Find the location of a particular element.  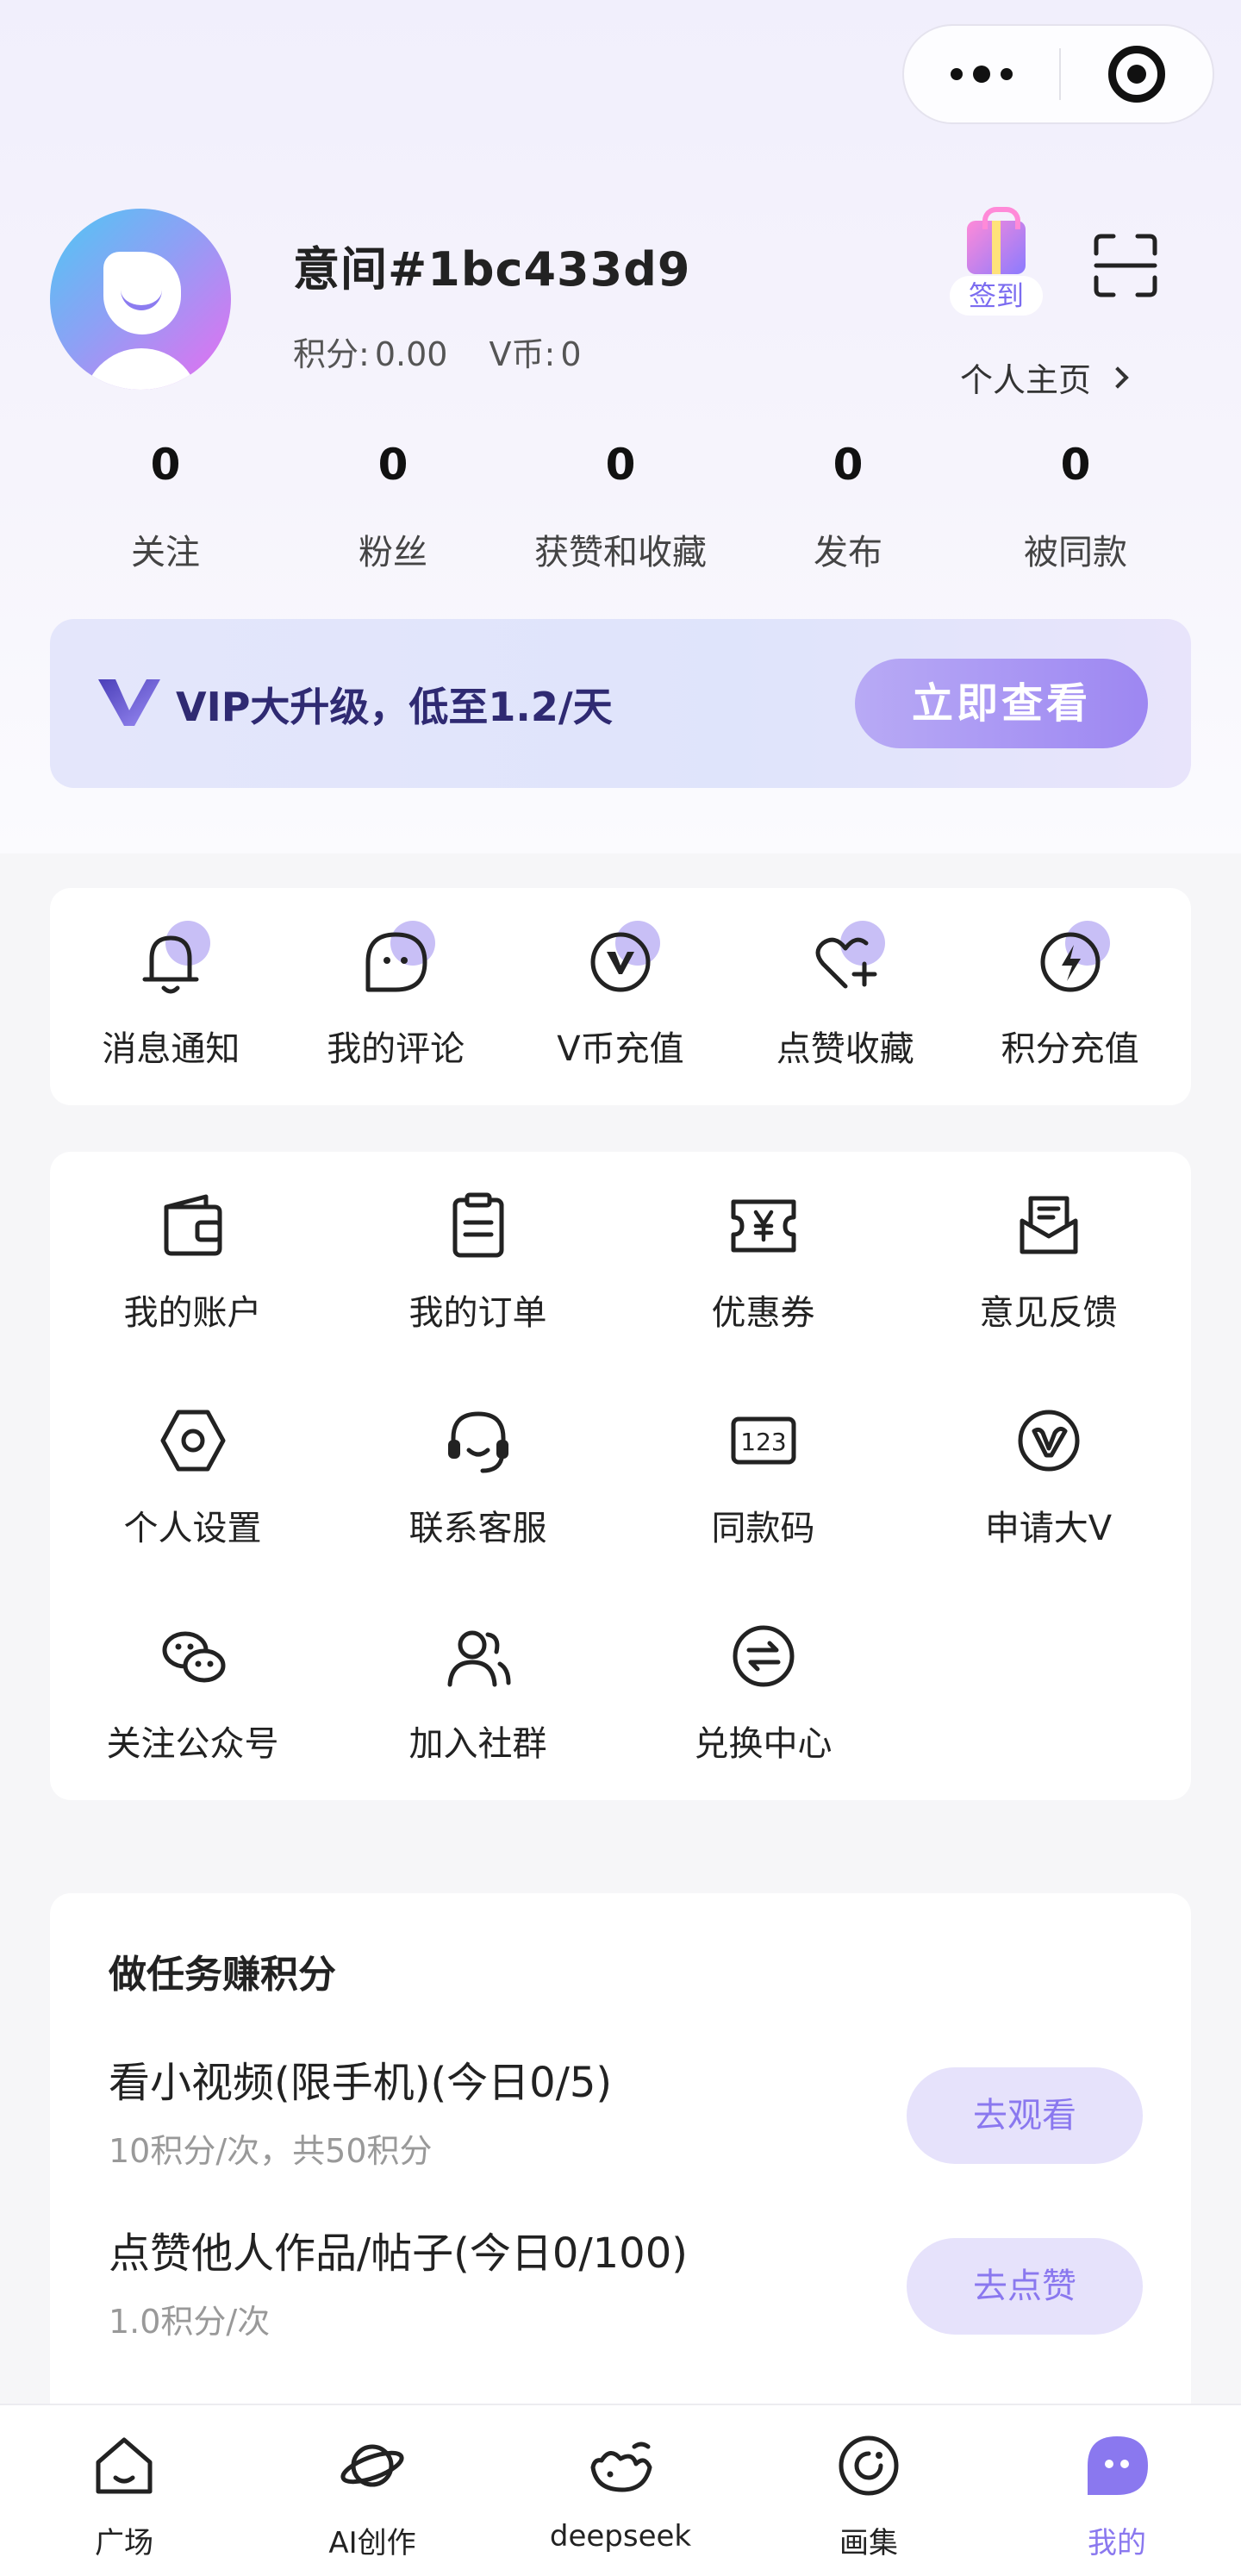

heart-plus-icon is located at coordinates (845, 962).